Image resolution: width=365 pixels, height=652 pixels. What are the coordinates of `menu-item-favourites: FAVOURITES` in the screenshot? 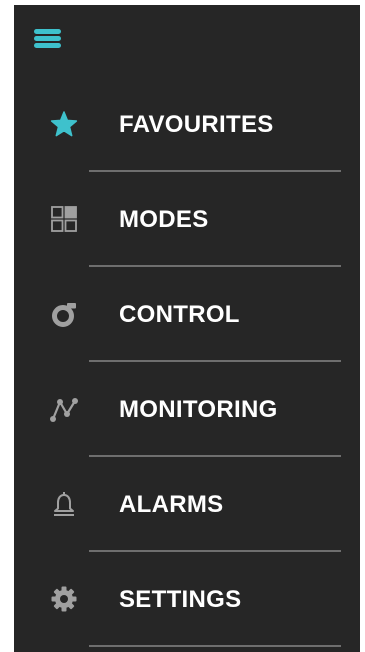 It's located at (187, 127).